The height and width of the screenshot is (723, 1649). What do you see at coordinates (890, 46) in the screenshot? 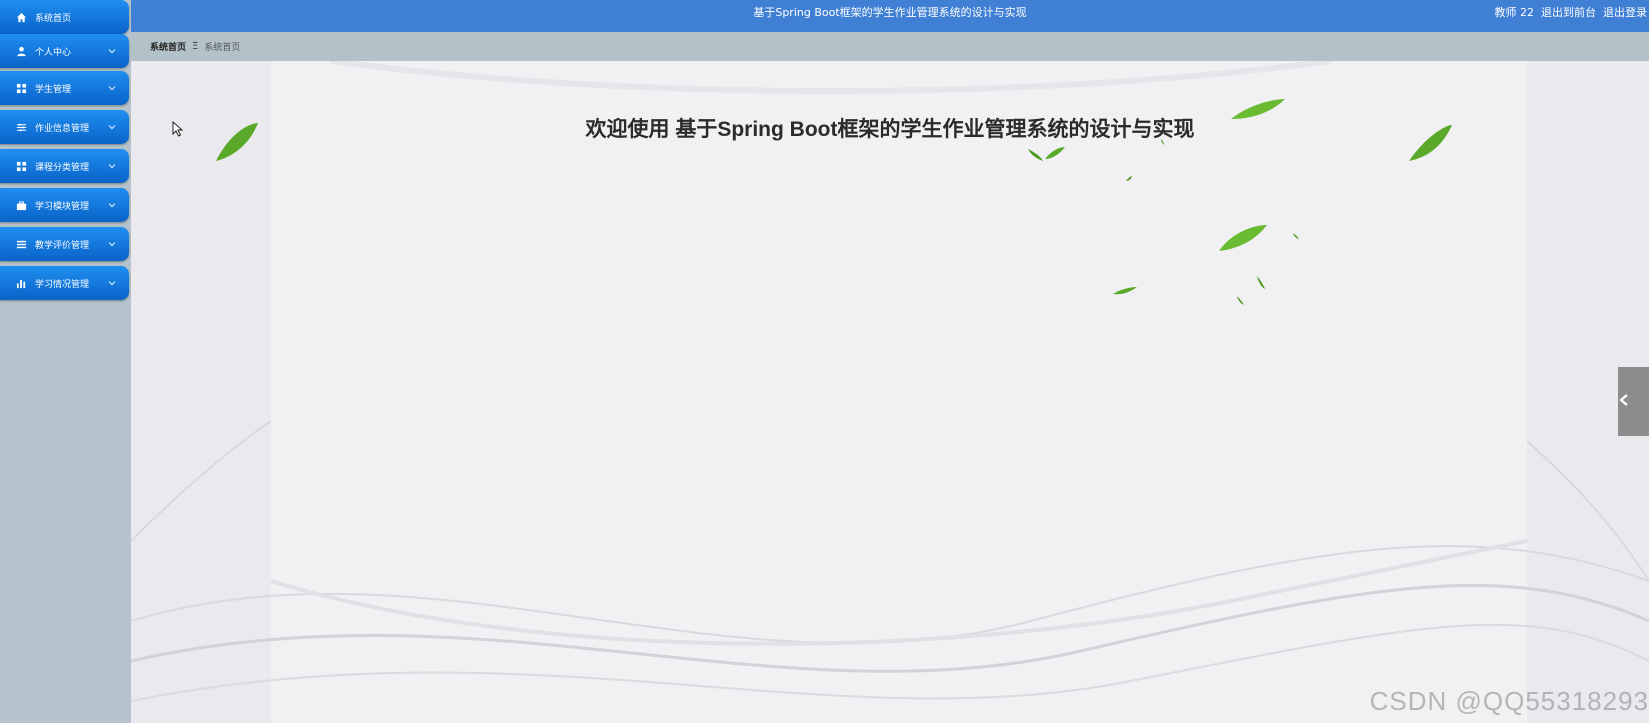
I see `breadcrumb: 系统首页 Ξ 系统首页` at bounding box center [890, 46].